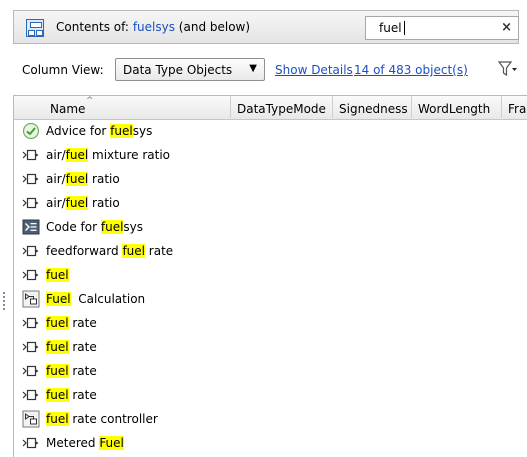 The width and height of the screenshot is (527, 457). What do you see at coordinates (506, 27) in the screenshot?
I see `clear-search-icon: ×` at bounding box center [506, 27].